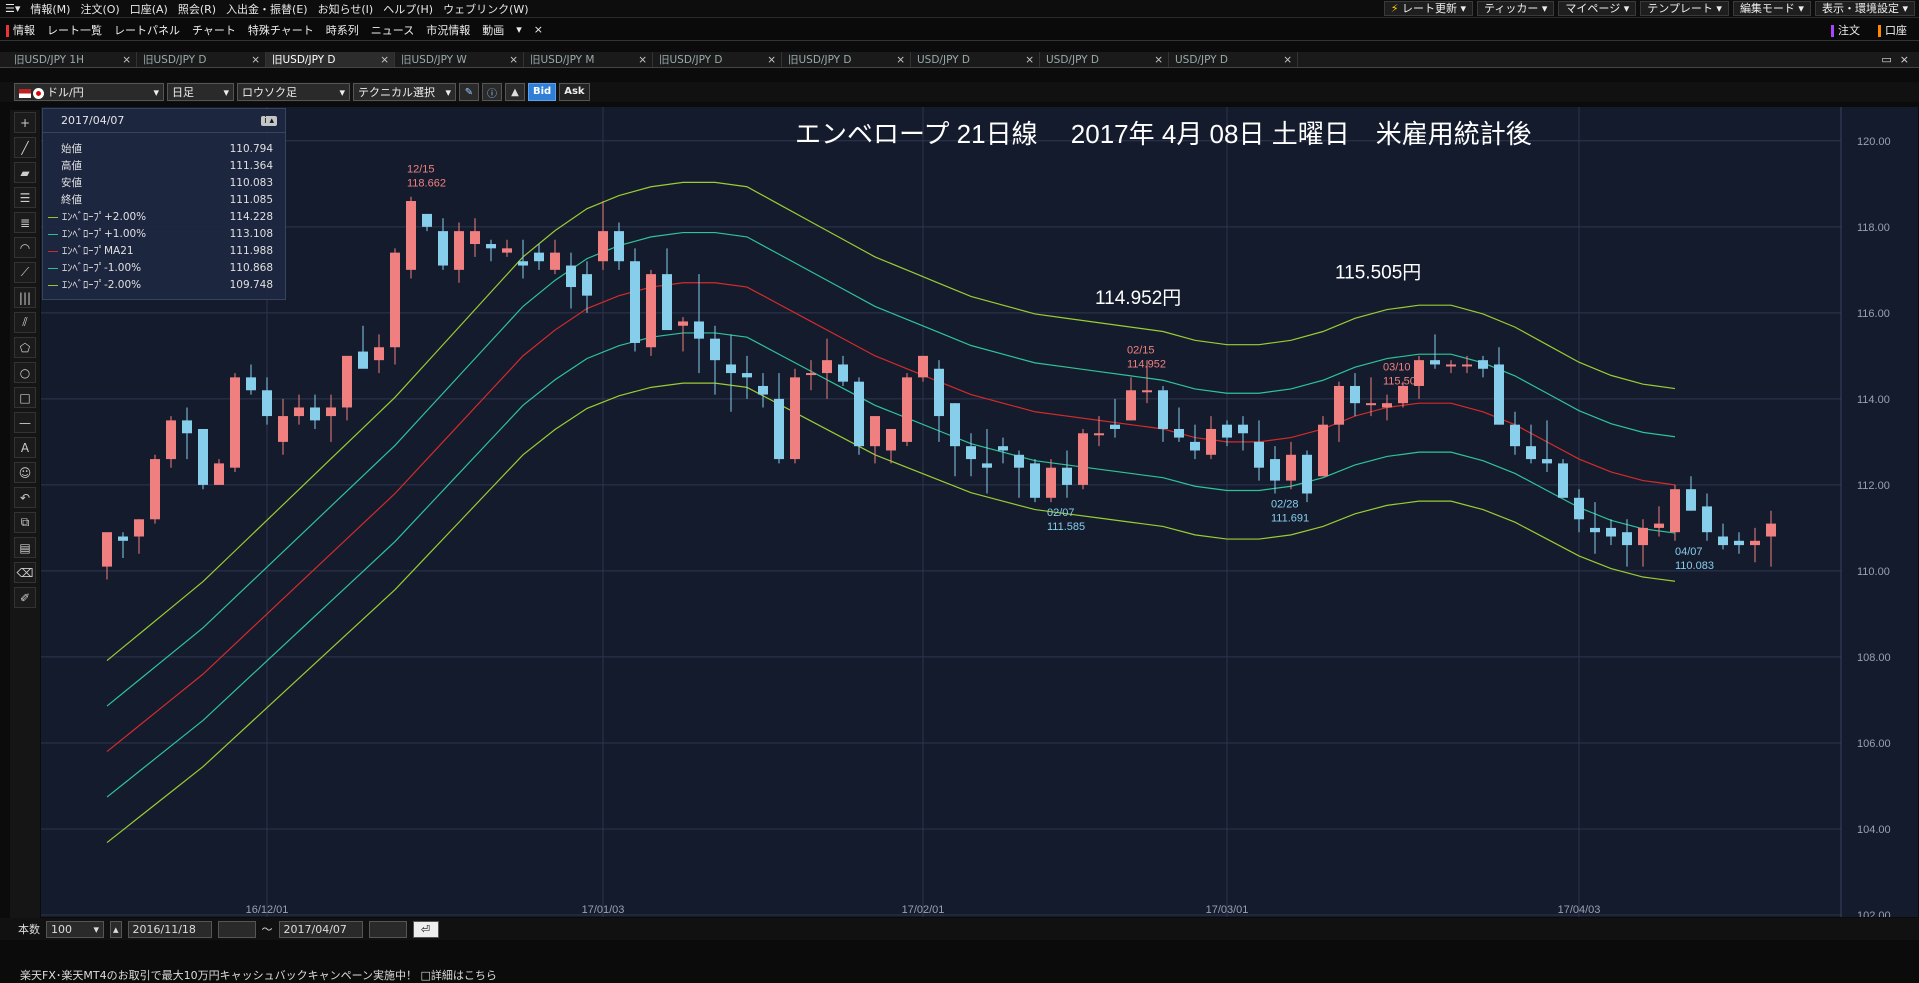 This screenshot has width=1919, height=983. What do you see at coordinates (25, 122) in the screenshot?
I see `crosshair-icon: +` at bounding box center [25, 122].